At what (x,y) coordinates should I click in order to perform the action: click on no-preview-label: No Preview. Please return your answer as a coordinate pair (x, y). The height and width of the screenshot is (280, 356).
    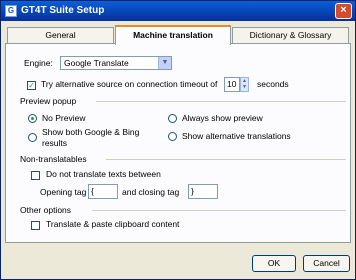
    Looking at the image, I should click on (64, 118).